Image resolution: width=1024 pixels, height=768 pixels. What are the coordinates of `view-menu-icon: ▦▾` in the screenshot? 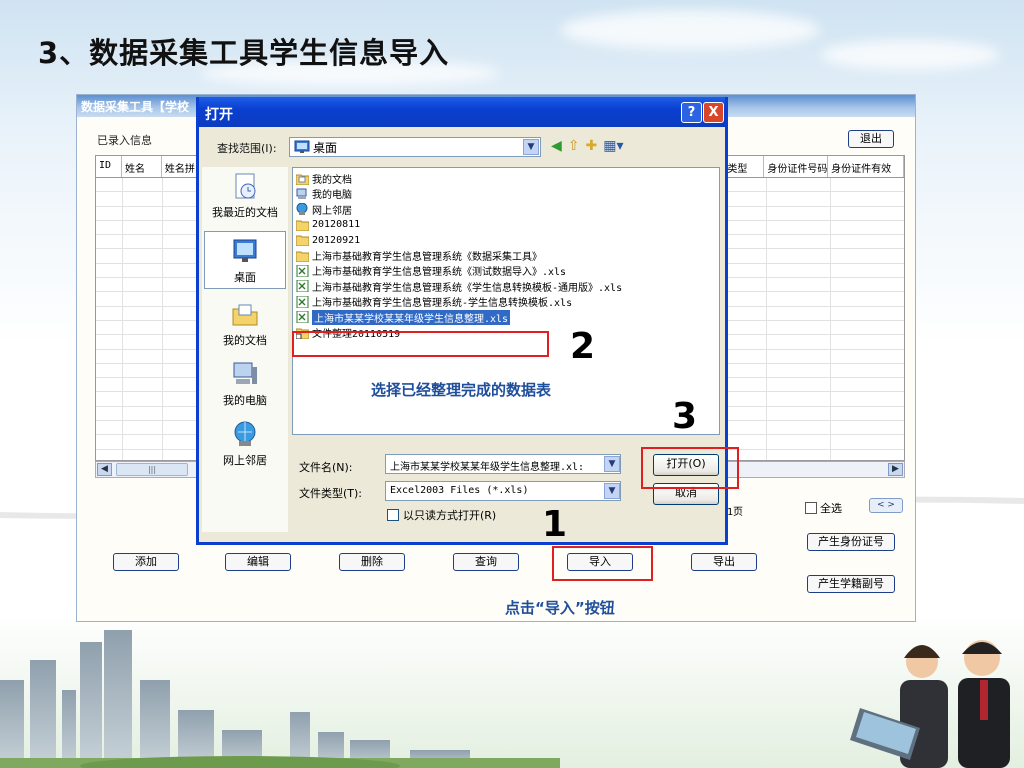 It's located at (613, 146).